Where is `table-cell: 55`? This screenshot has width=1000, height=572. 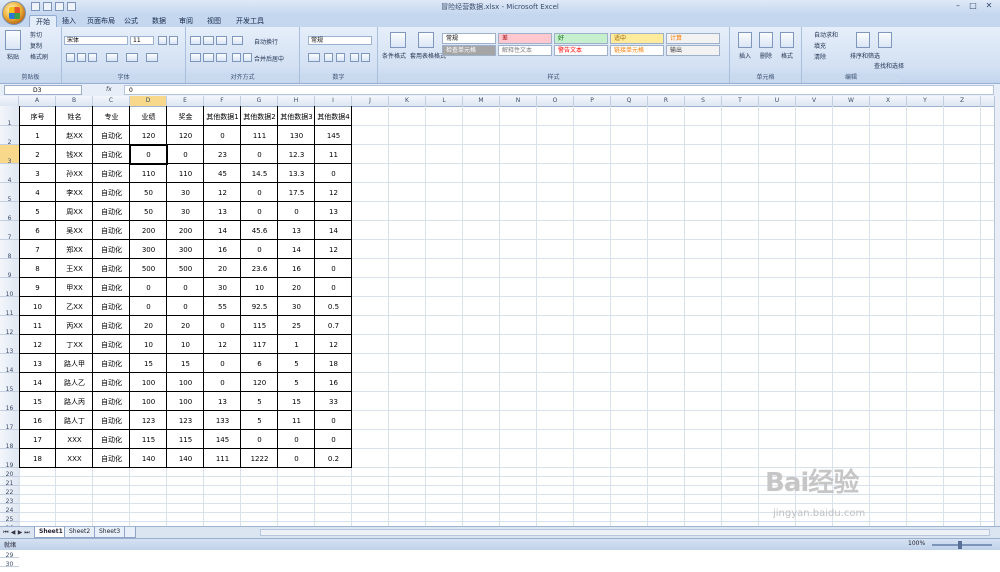 table-cell: 55 is located at coordinates (222, 306).